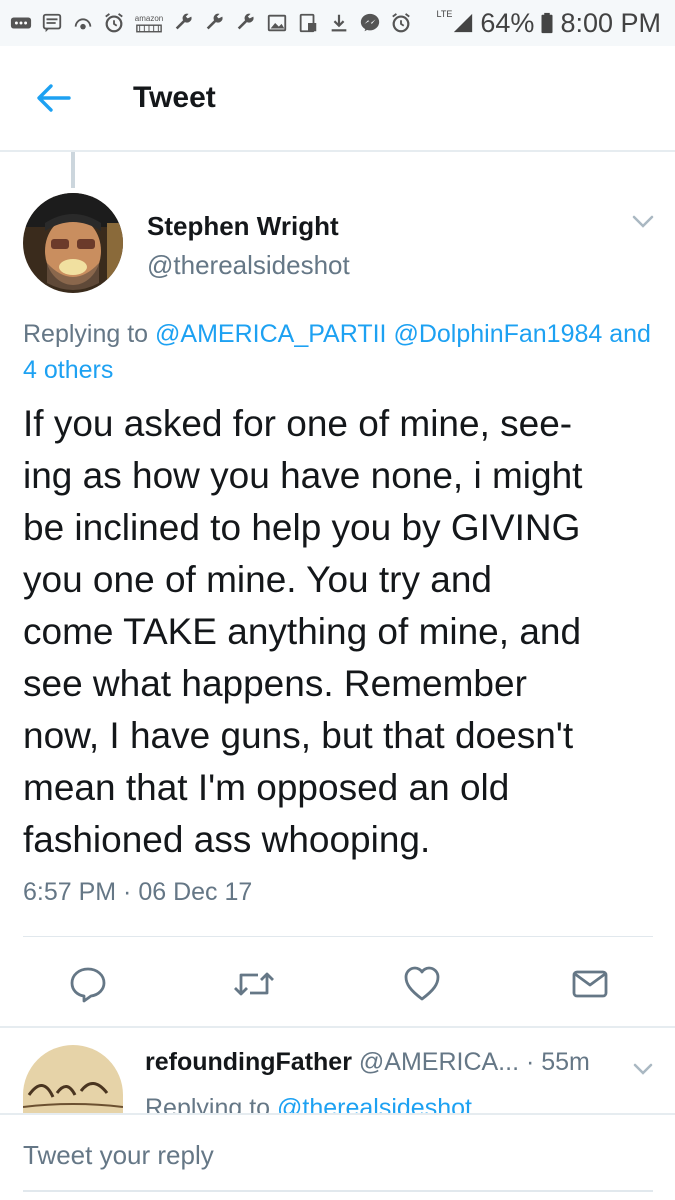 The image size is (675, 1200). What do you see at coordinates (243, 226) in the screenshot?
I see `author-name: Stephen Wright` at bounding box center [243, 226].